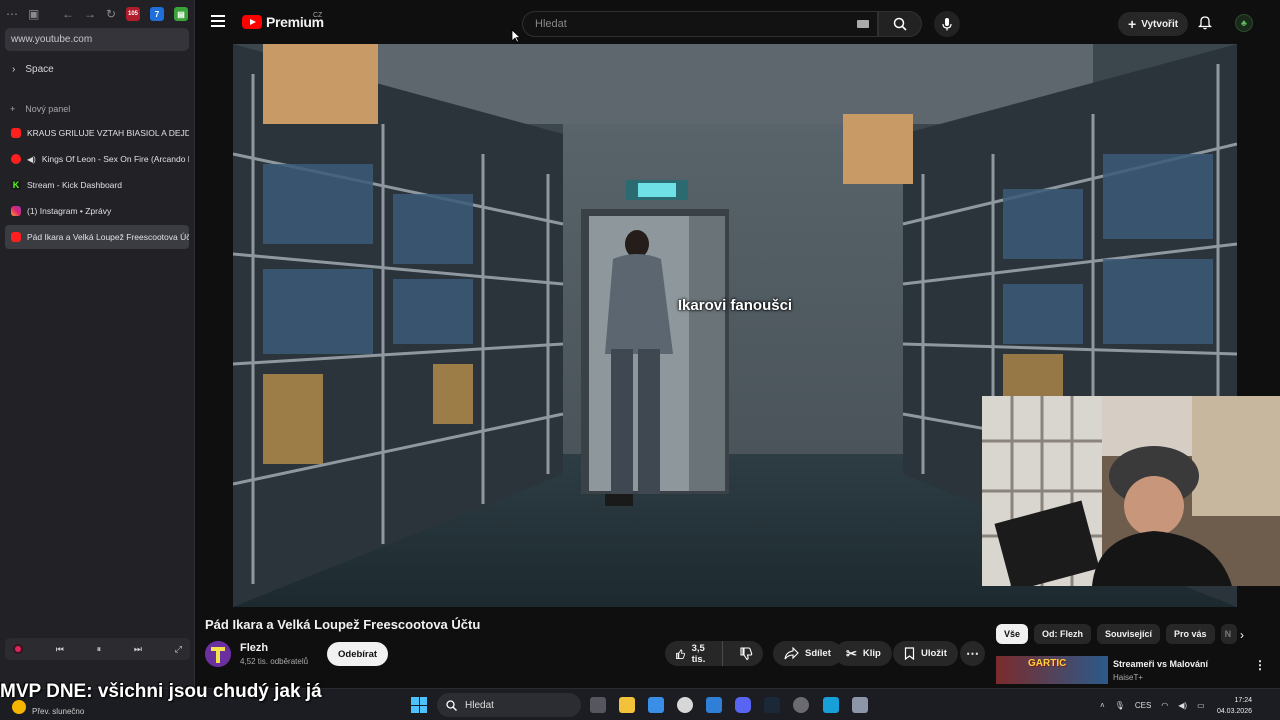 The height and width of the screenshot is (720, 1280). Describe the element at coordinates (791, 653) in the screenshot. I see `share-icon` at that location.